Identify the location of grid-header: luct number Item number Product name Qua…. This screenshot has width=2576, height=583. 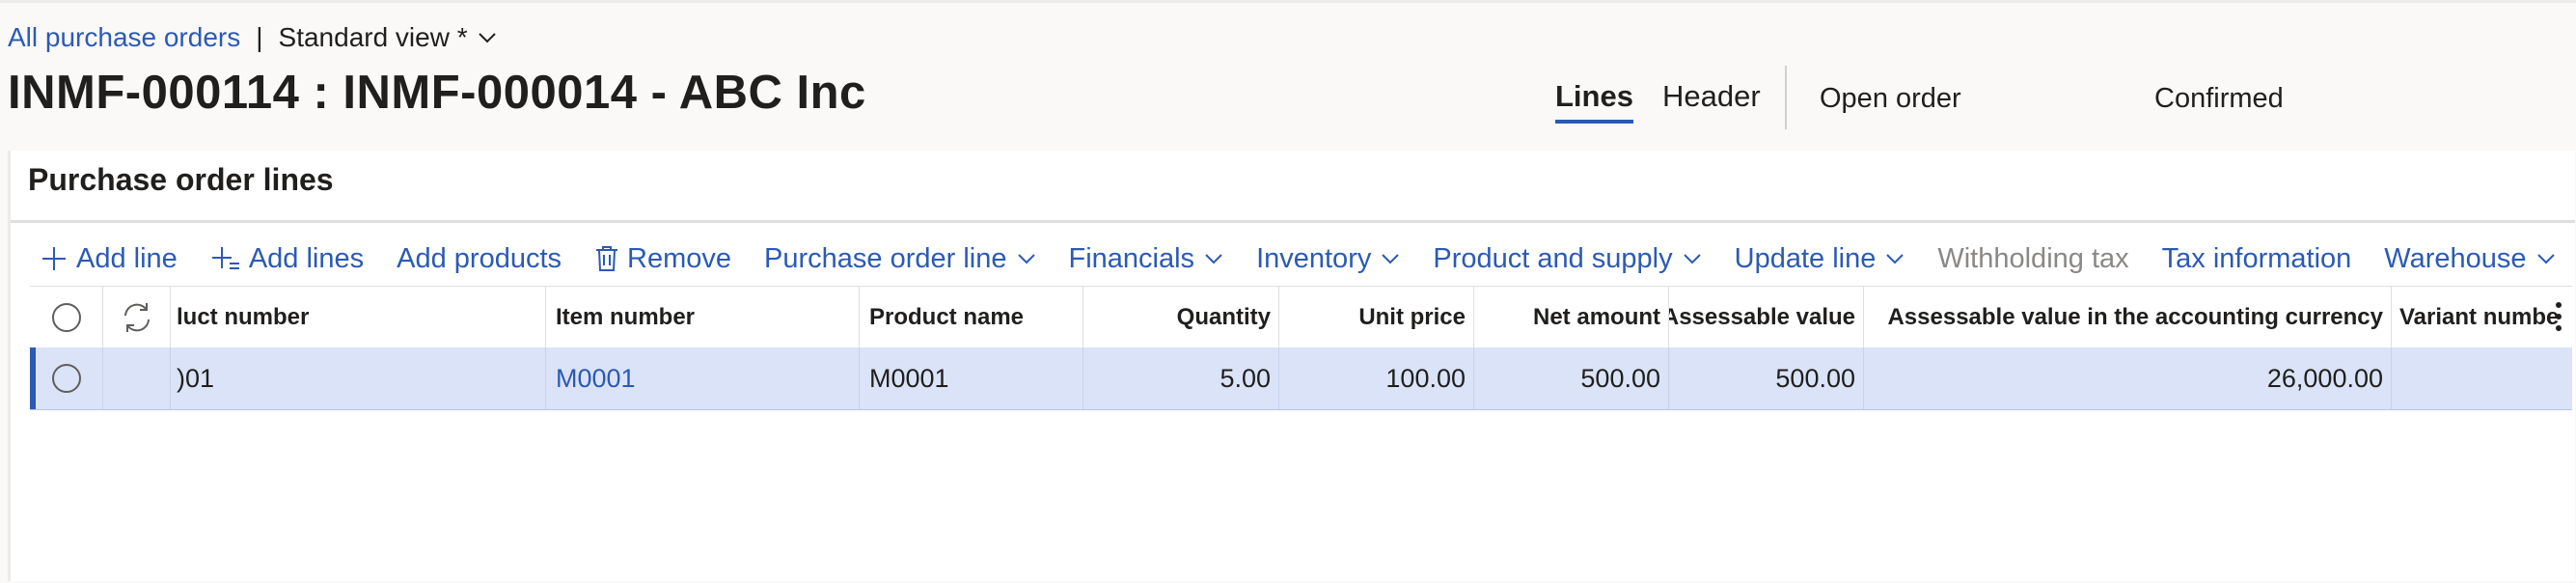
(1301, 318).